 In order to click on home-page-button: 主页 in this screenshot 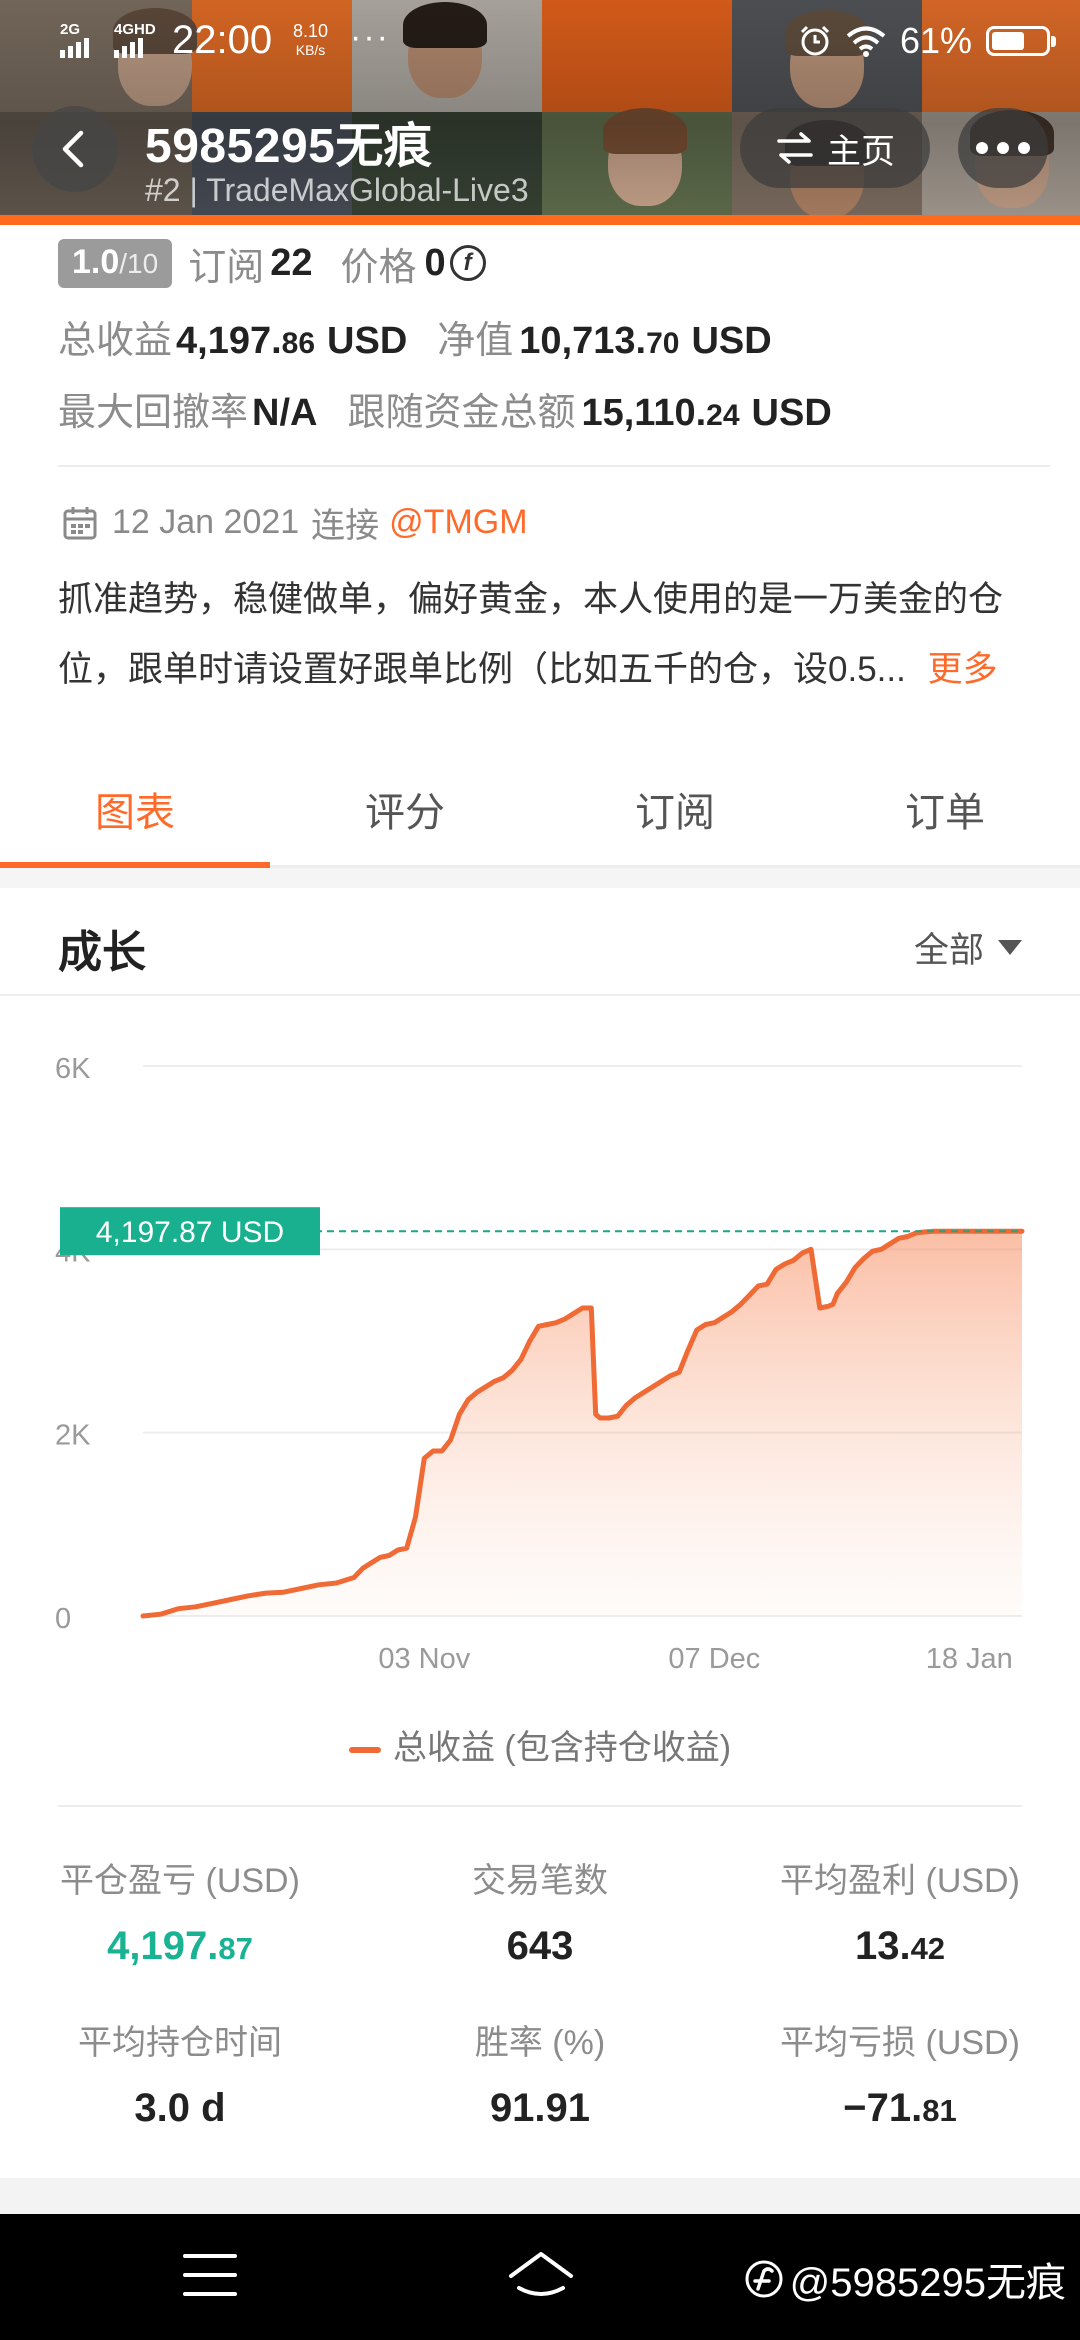, I will do `click(835, 148)`.